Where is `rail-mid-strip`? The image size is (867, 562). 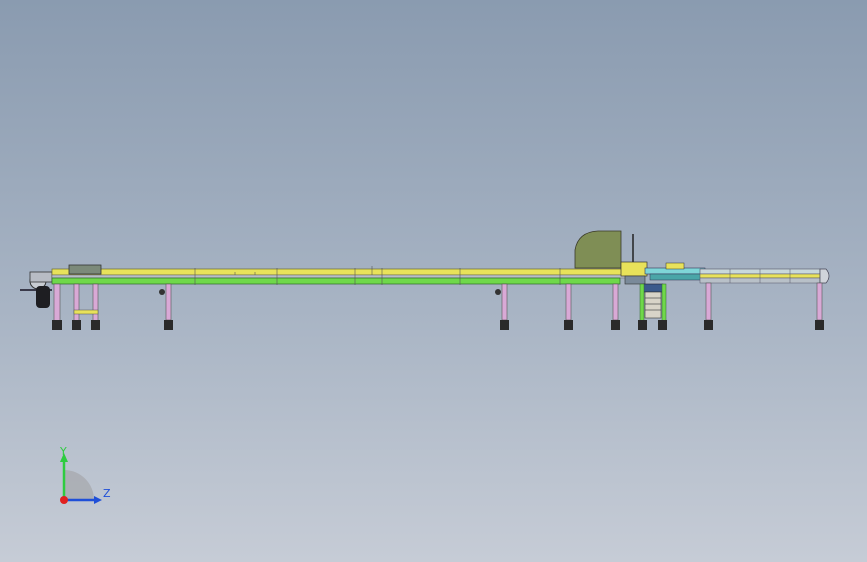
rail-mid-strip is located at coordinates (339, 276).